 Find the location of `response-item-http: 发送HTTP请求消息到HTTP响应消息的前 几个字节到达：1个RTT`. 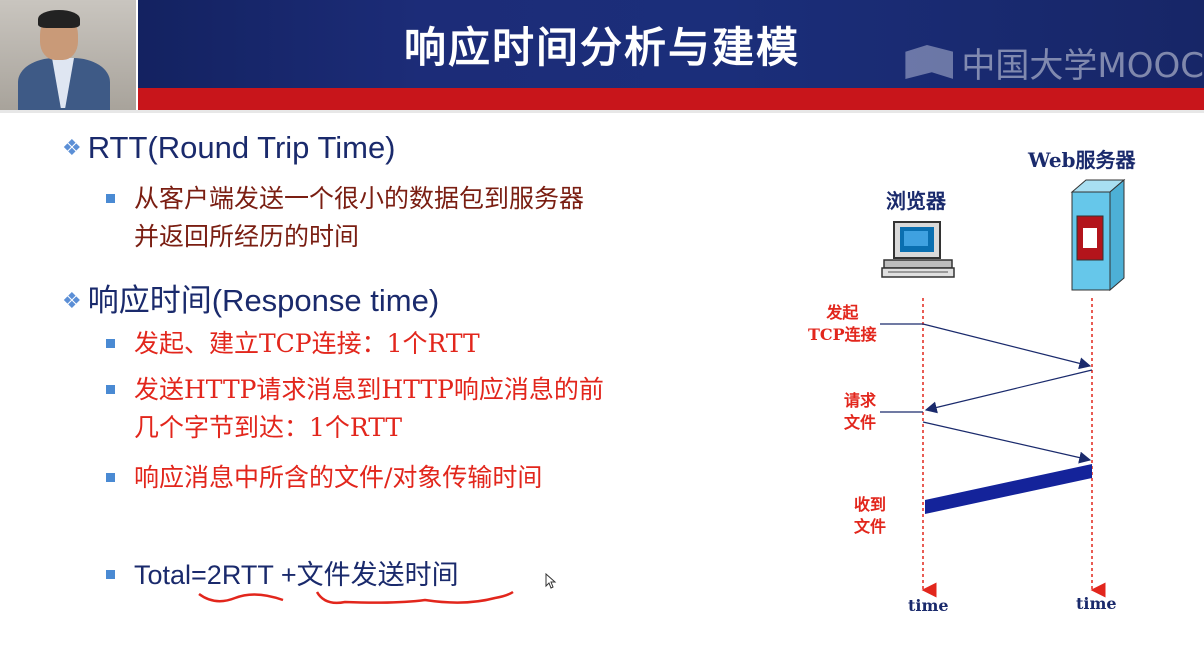

response-item-http: 发送HTTP请求消息到HTTP响应消息的前 几个字节到达：1个RTT is located at coordinates (355, 409).